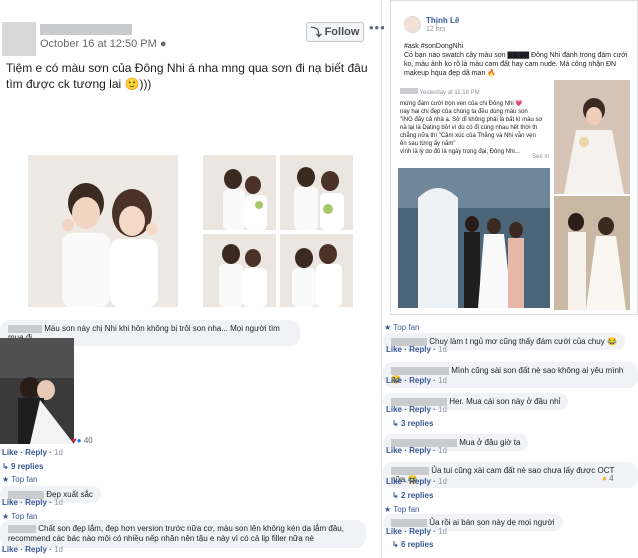  I want to click on replies-label: 3 replies, so click(417, 423).